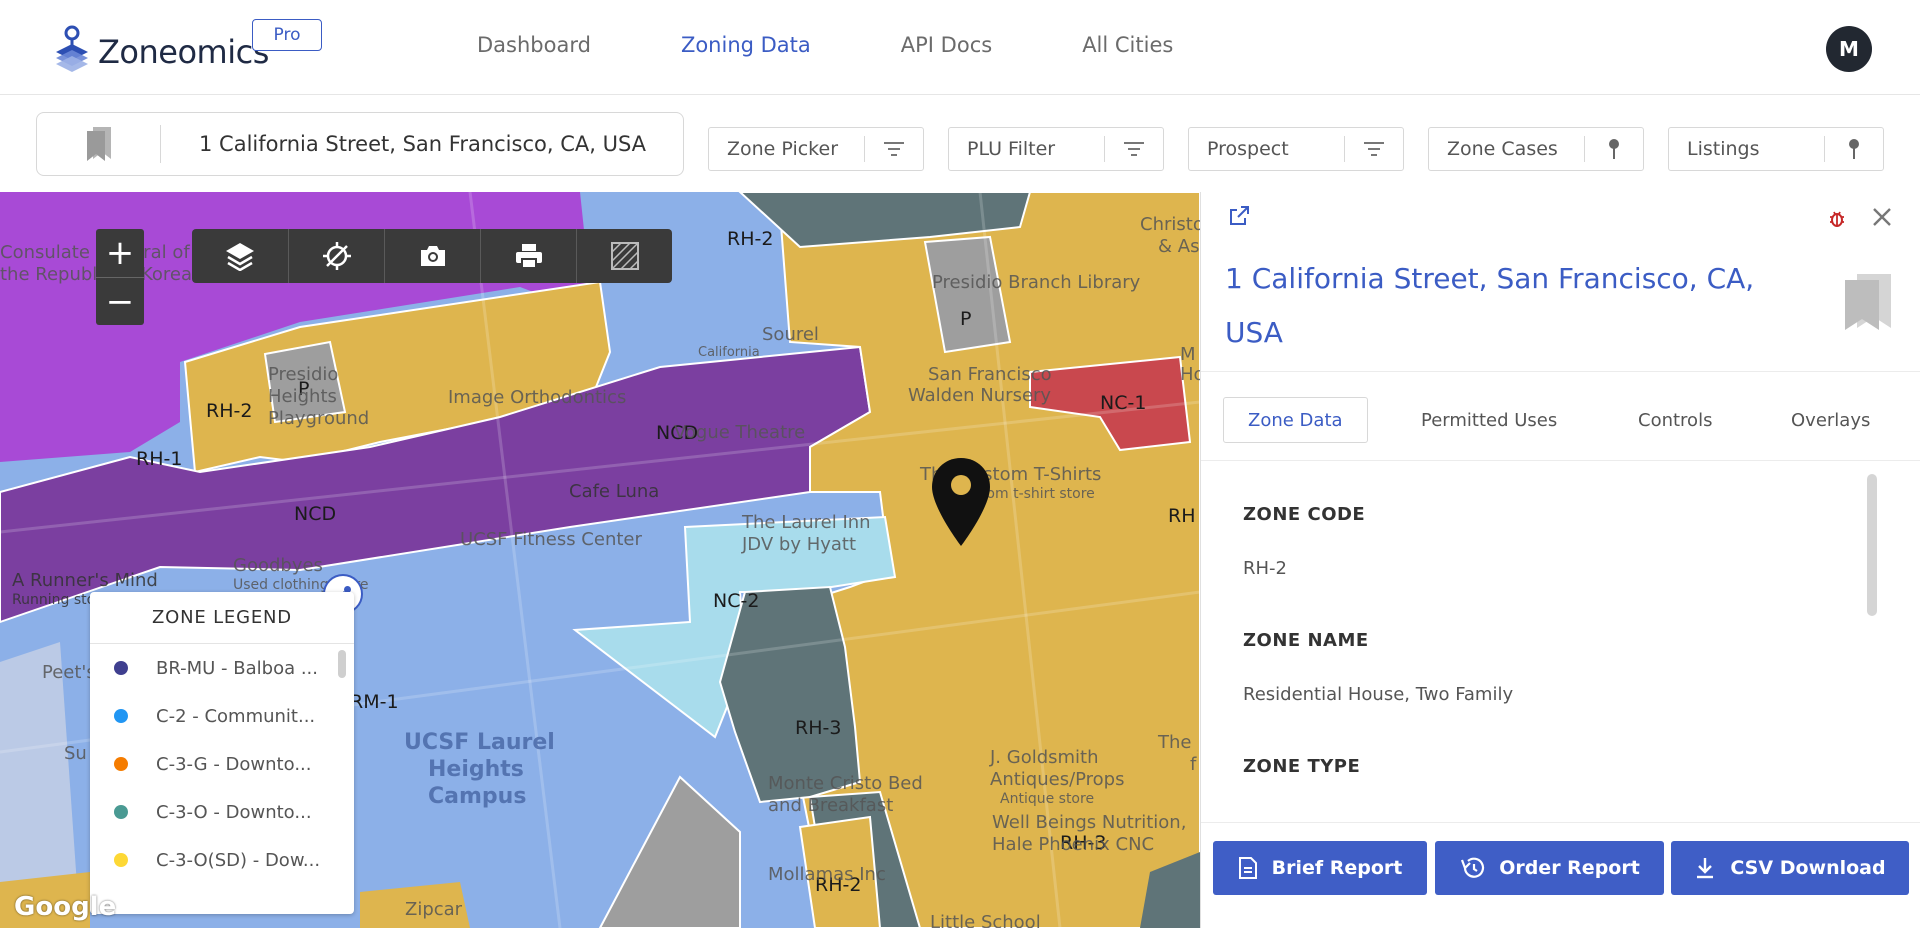 This screenshot has height=928, width=1920. Describe the element at coordinates (624, 256) in the screenshot. I see `grid-off-icon` at that location.